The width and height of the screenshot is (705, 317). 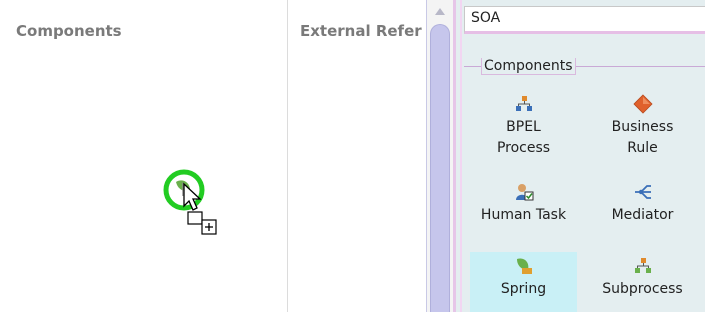 I want to click on human-task-icon, so click(x=524, y=192).